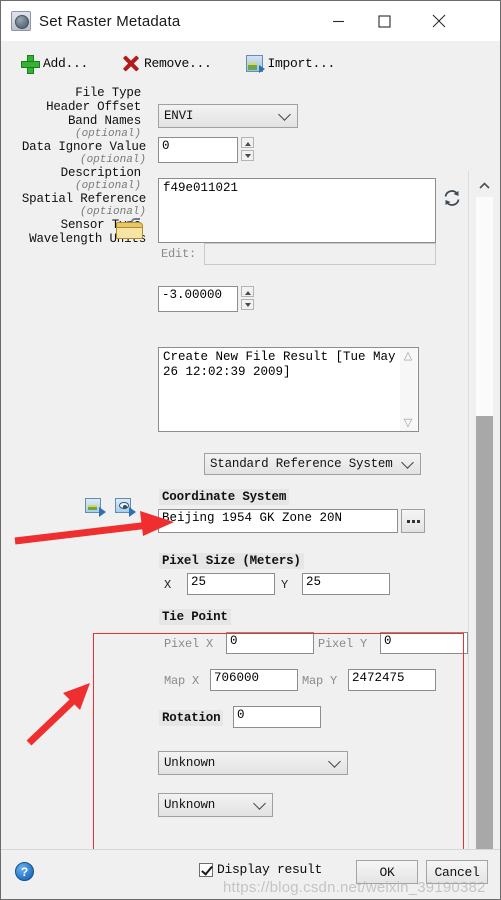 This screenshot has height=900, width=501. Describe the element at coordinates (190, 805) in the screenshot. I see `wavelength-units-value: Unknown` at that location.